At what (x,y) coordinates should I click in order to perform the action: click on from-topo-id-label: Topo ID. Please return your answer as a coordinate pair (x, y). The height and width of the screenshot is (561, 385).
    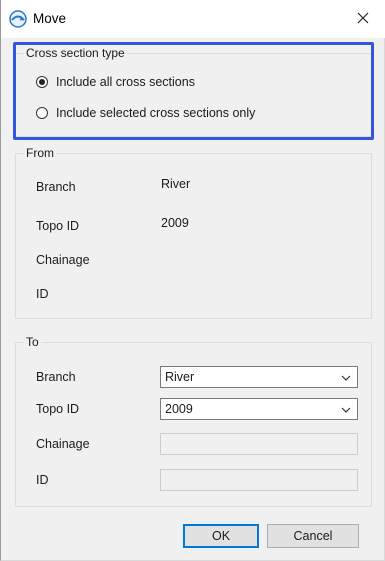
    Looking at the image, I should click on (58, 226).